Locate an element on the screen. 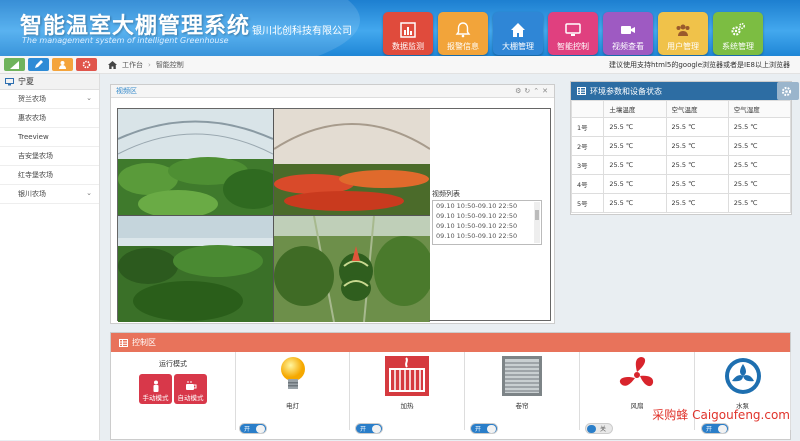 This screenshot has width=800, height=441. nav-alarm: 报警信息 is located at coordinates (463, 33).